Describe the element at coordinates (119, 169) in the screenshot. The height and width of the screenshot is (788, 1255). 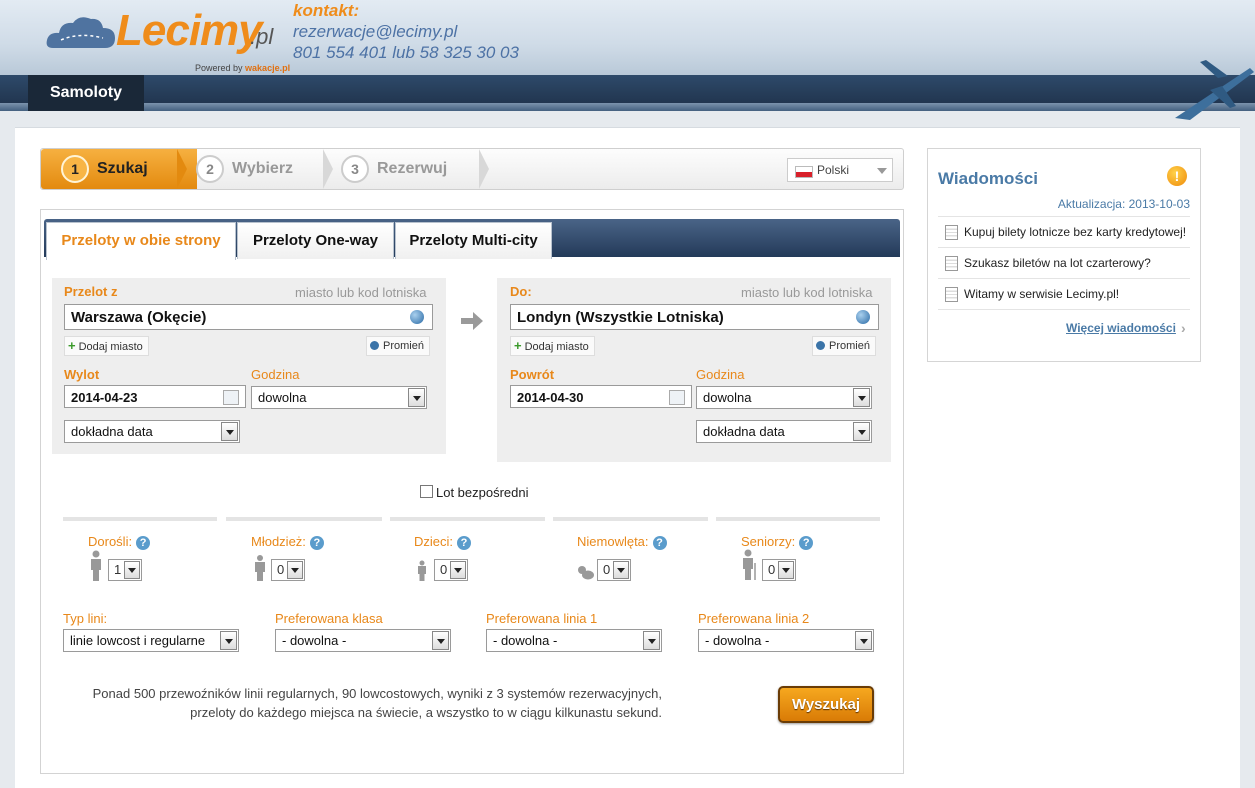
I see `step-search: 1 Szukaj` at that location.